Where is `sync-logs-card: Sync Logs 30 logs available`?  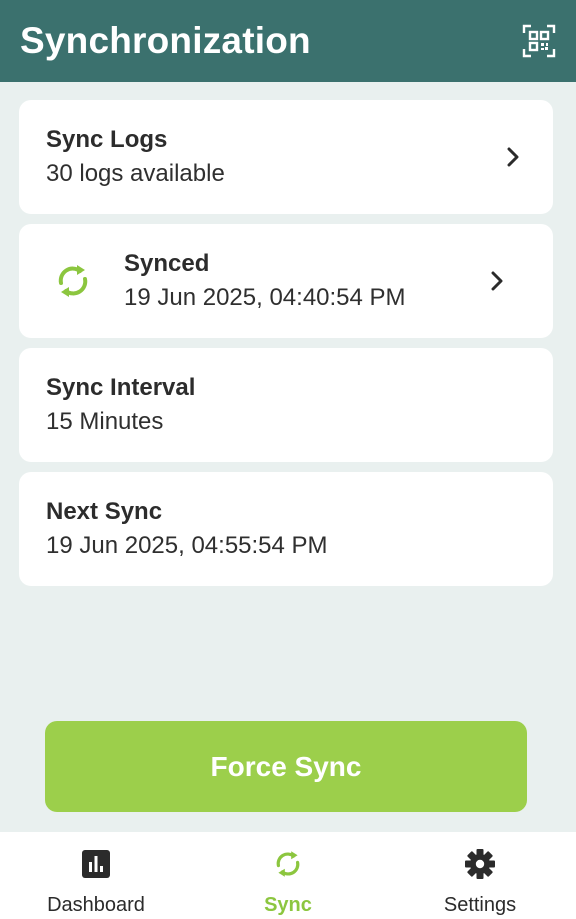
sync-logs-card: Sync Logs 30 logs available is located at coordinates (286, 157).